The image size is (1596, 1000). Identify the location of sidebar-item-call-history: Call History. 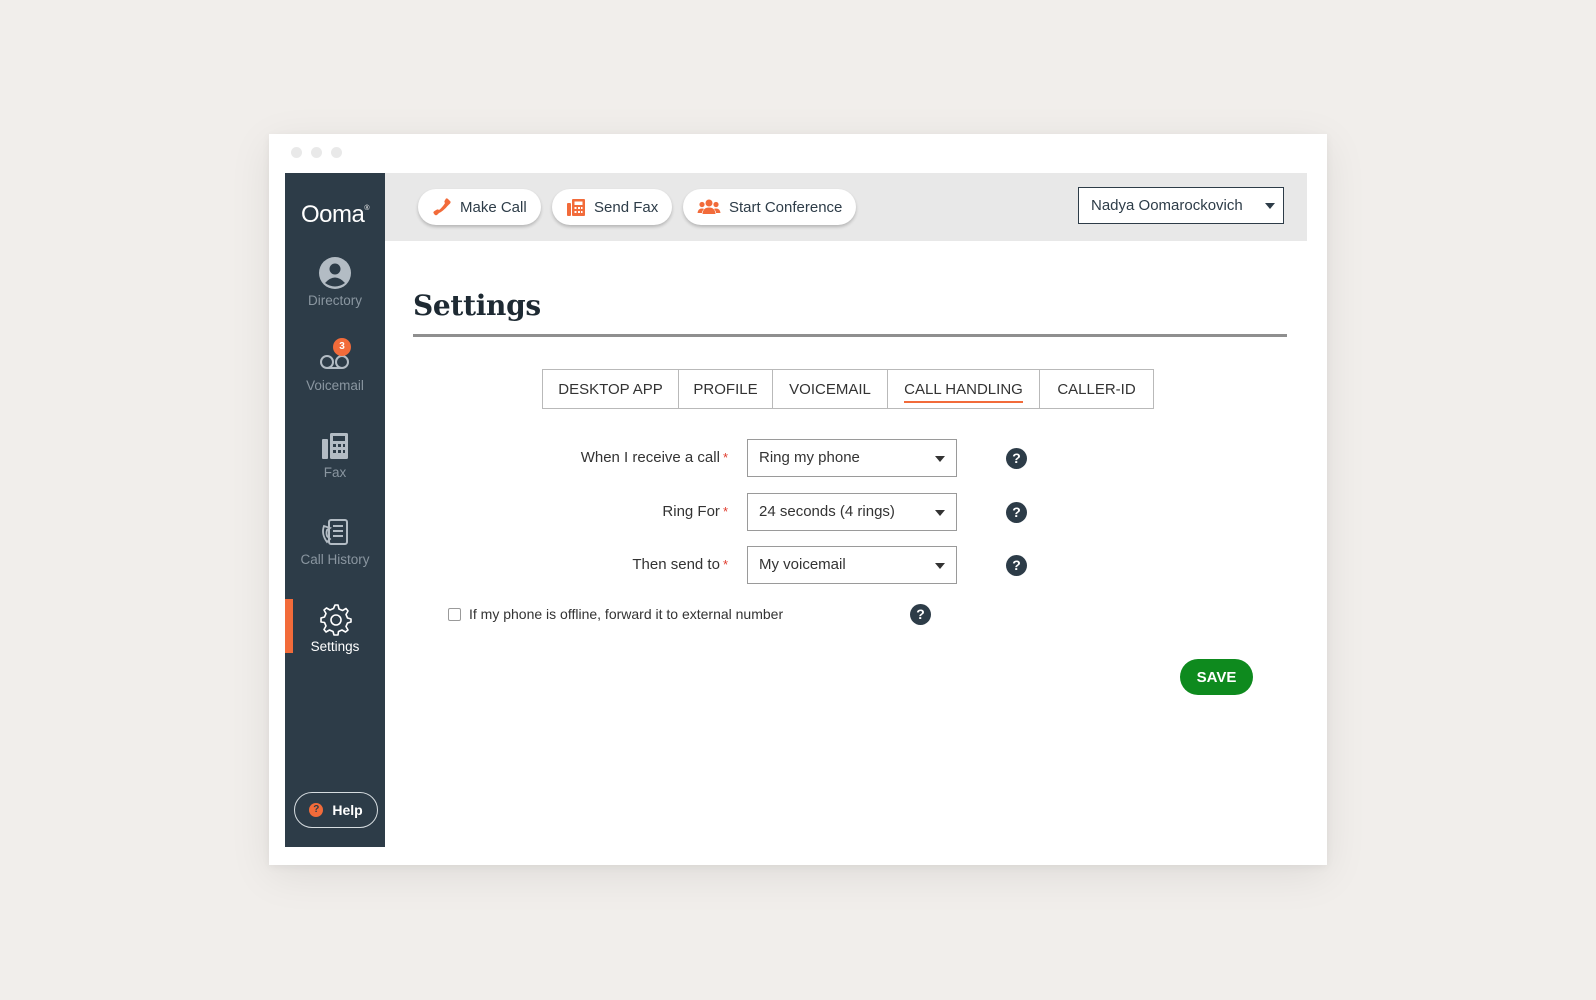
(335, 546).